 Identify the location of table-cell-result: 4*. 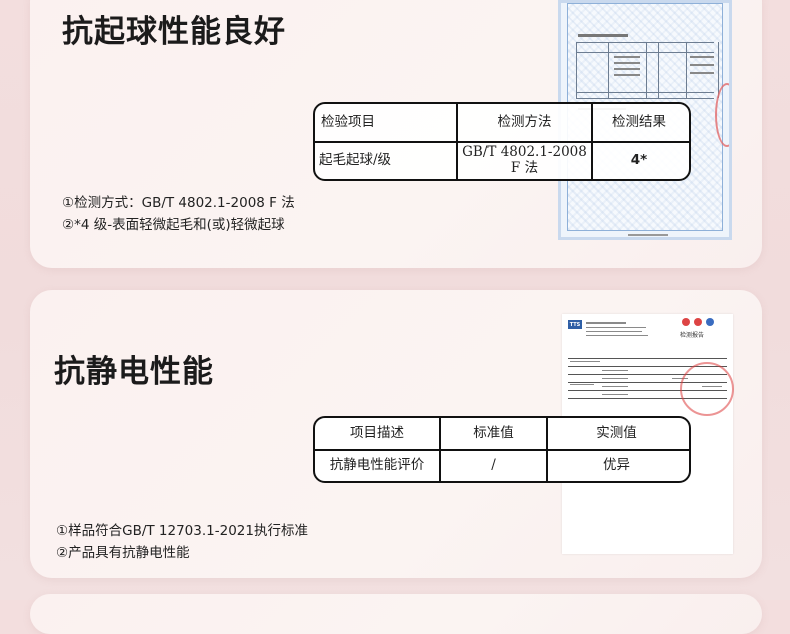
(639, 159).